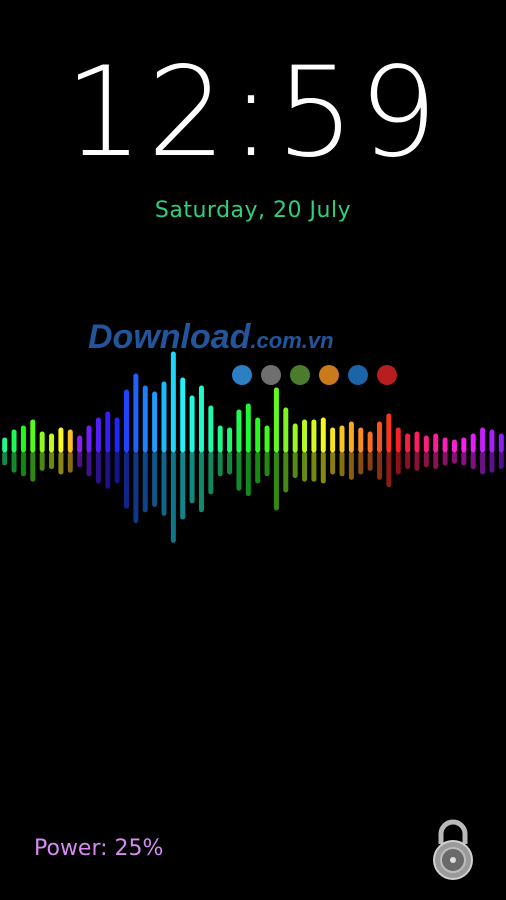  What do you see at coordinates (99, 848) in the screenshot?
I see `power-status: Power: 25%` at bounding box center [99, 848].